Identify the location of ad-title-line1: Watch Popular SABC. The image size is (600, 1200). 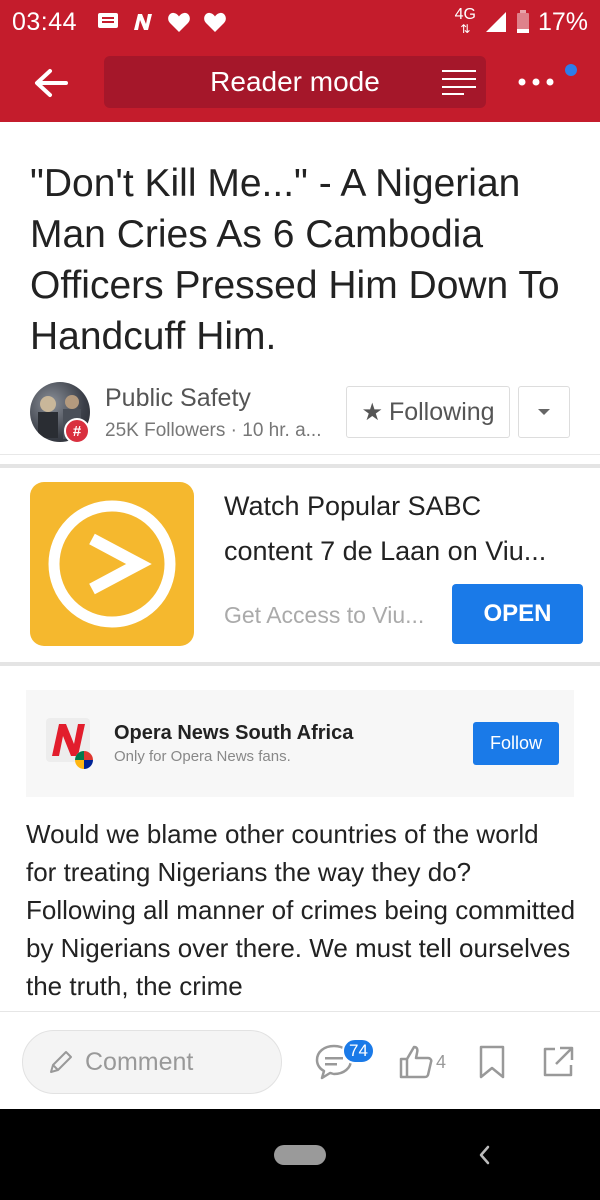
(404, 506).